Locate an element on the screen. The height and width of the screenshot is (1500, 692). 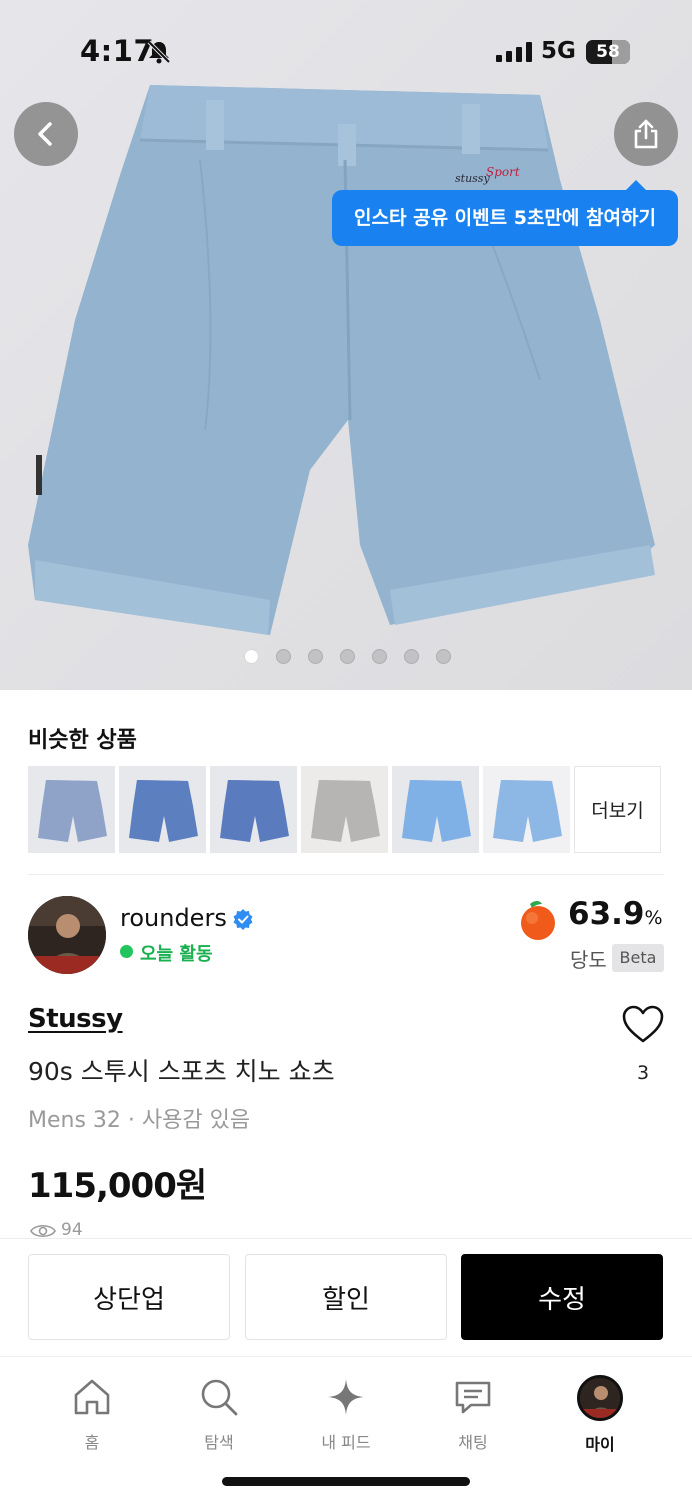
svg-text: Sport is located at coordinates (503, 172).